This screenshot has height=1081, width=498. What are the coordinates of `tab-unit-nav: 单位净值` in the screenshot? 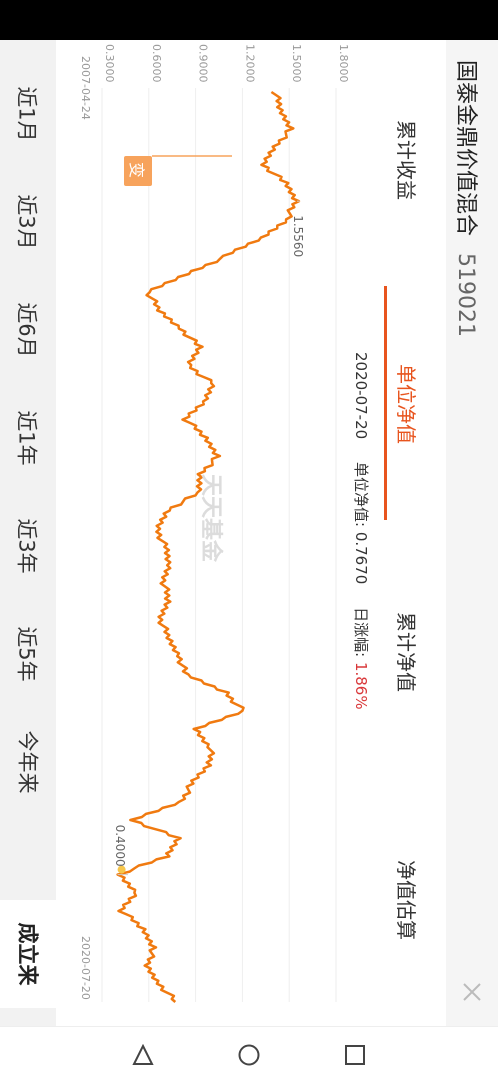 It's located at (407, 404).